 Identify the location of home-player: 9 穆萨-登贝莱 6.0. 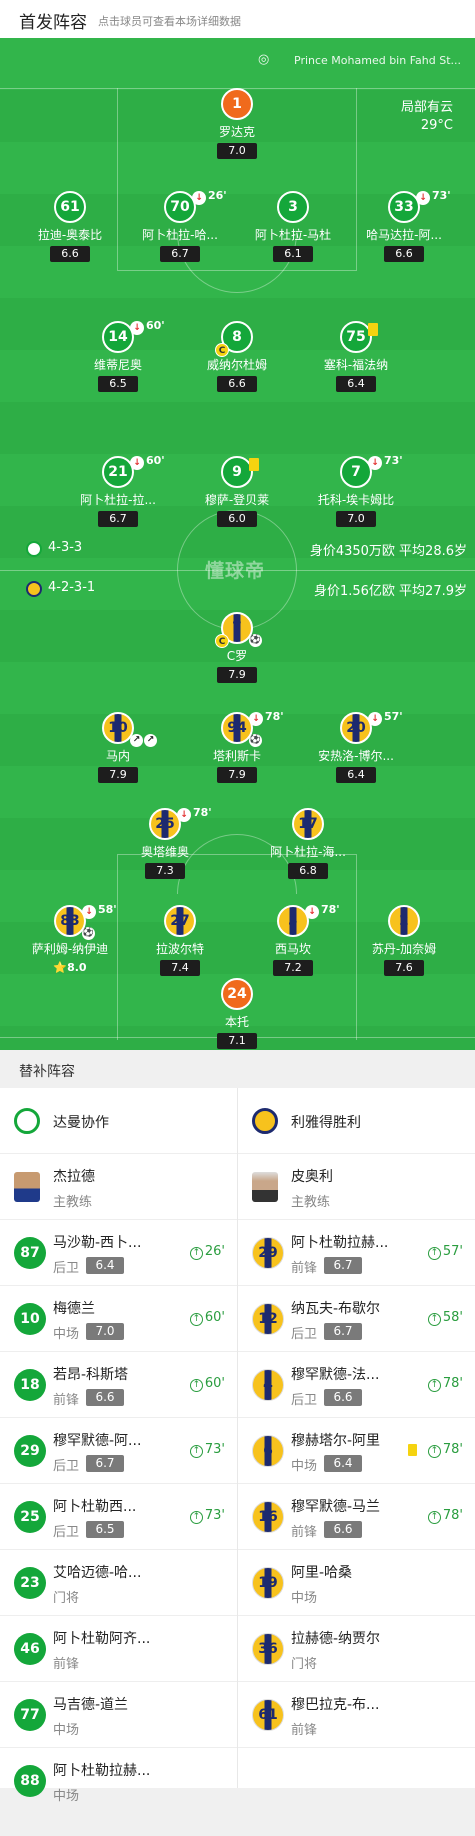
(237, 491).